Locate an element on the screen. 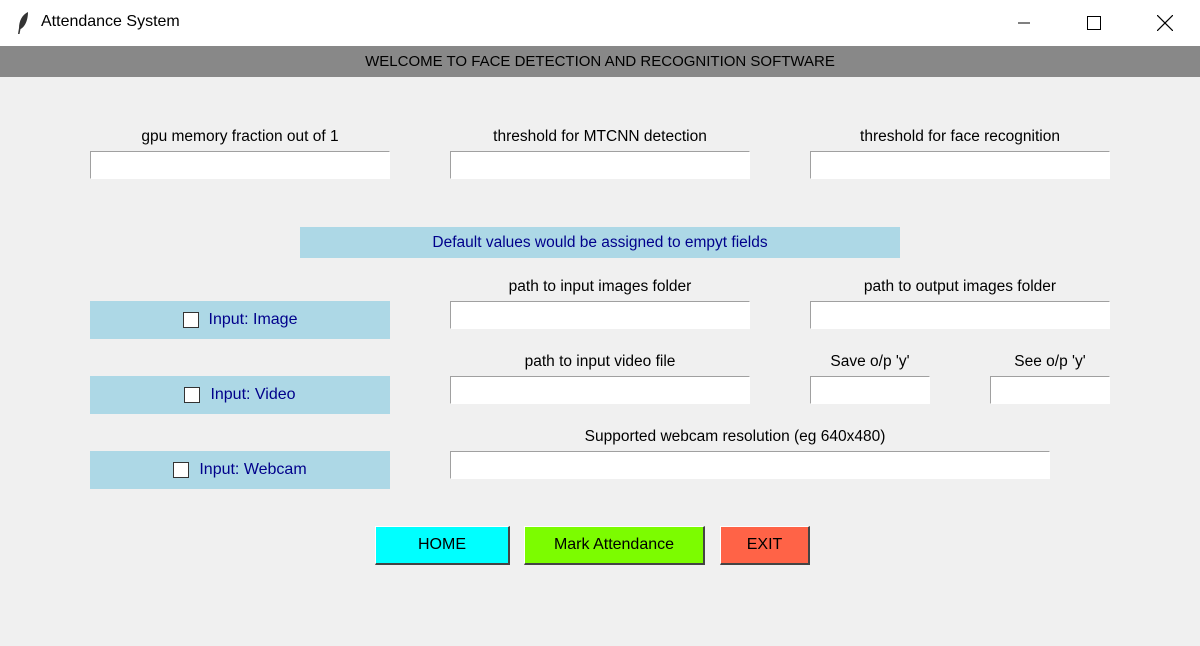 The image size is (1200, 646). input-images-field is located at coordinates (600, 315).